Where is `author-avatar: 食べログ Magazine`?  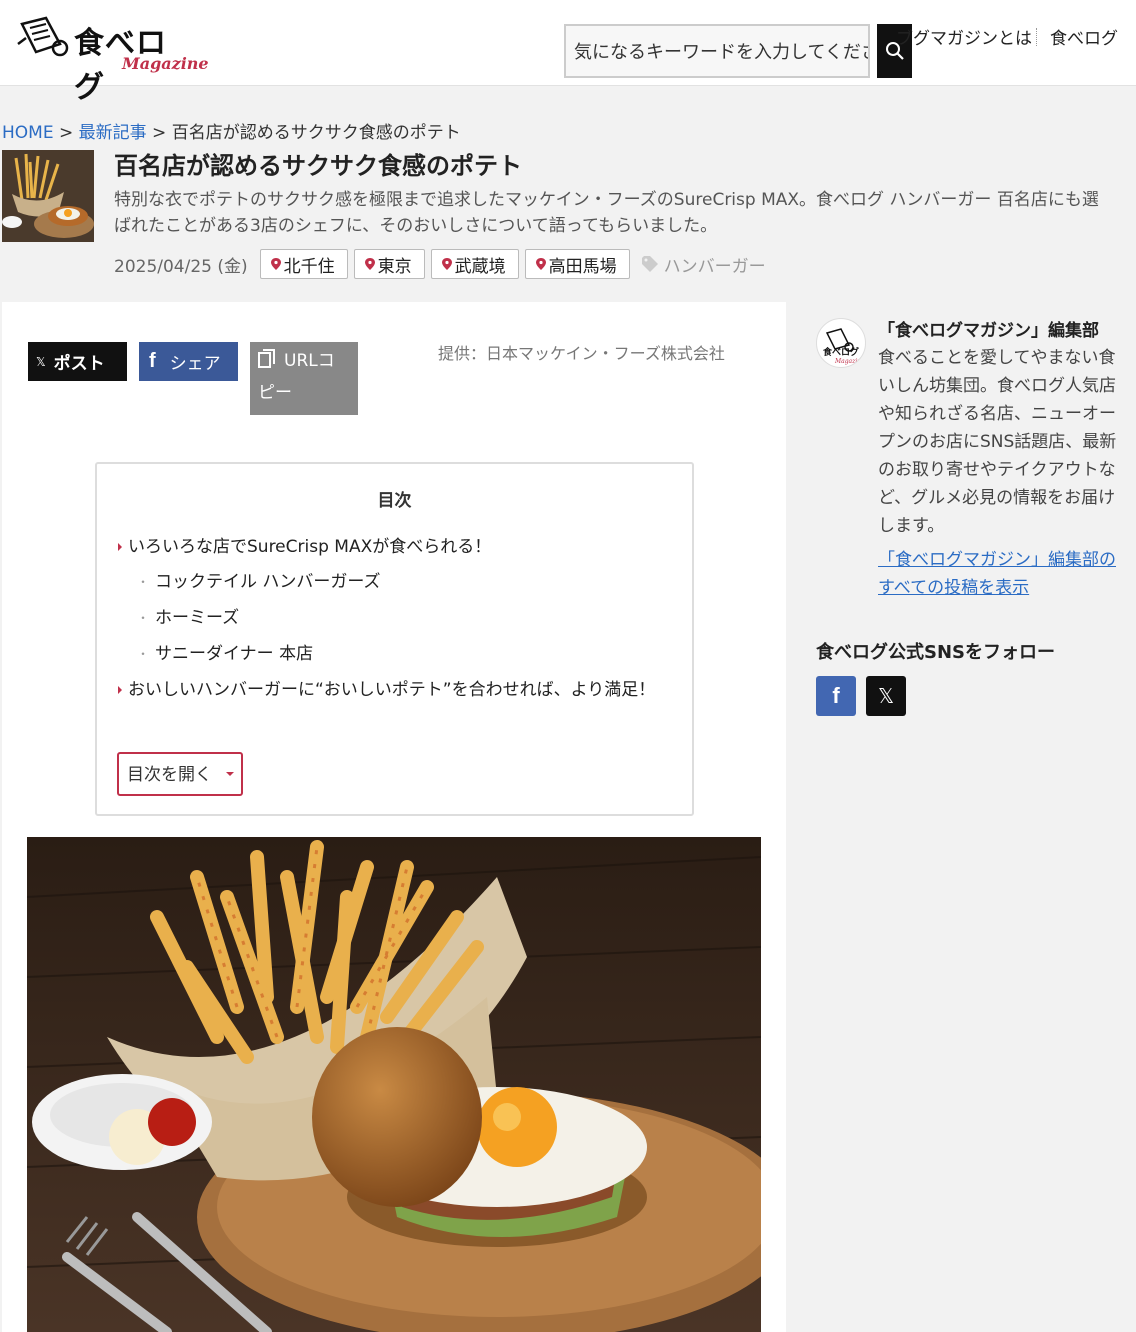
author-avatar: 食べログ Magazine is located at coordinates (841, 343).